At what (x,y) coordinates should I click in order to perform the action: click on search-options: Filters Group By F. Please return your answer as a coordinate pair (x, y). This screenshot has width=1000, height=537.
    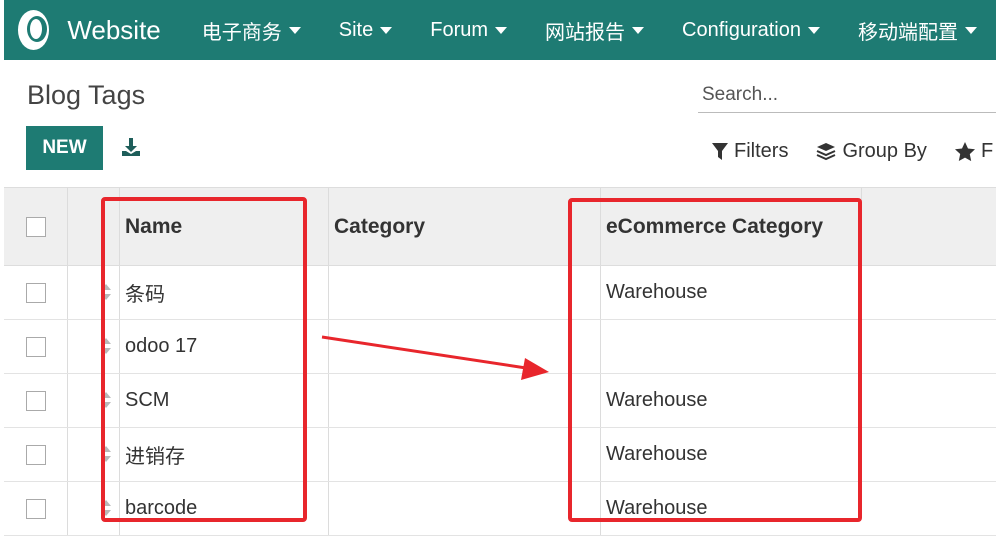
    Looking at the image, I should click on (854, 151).